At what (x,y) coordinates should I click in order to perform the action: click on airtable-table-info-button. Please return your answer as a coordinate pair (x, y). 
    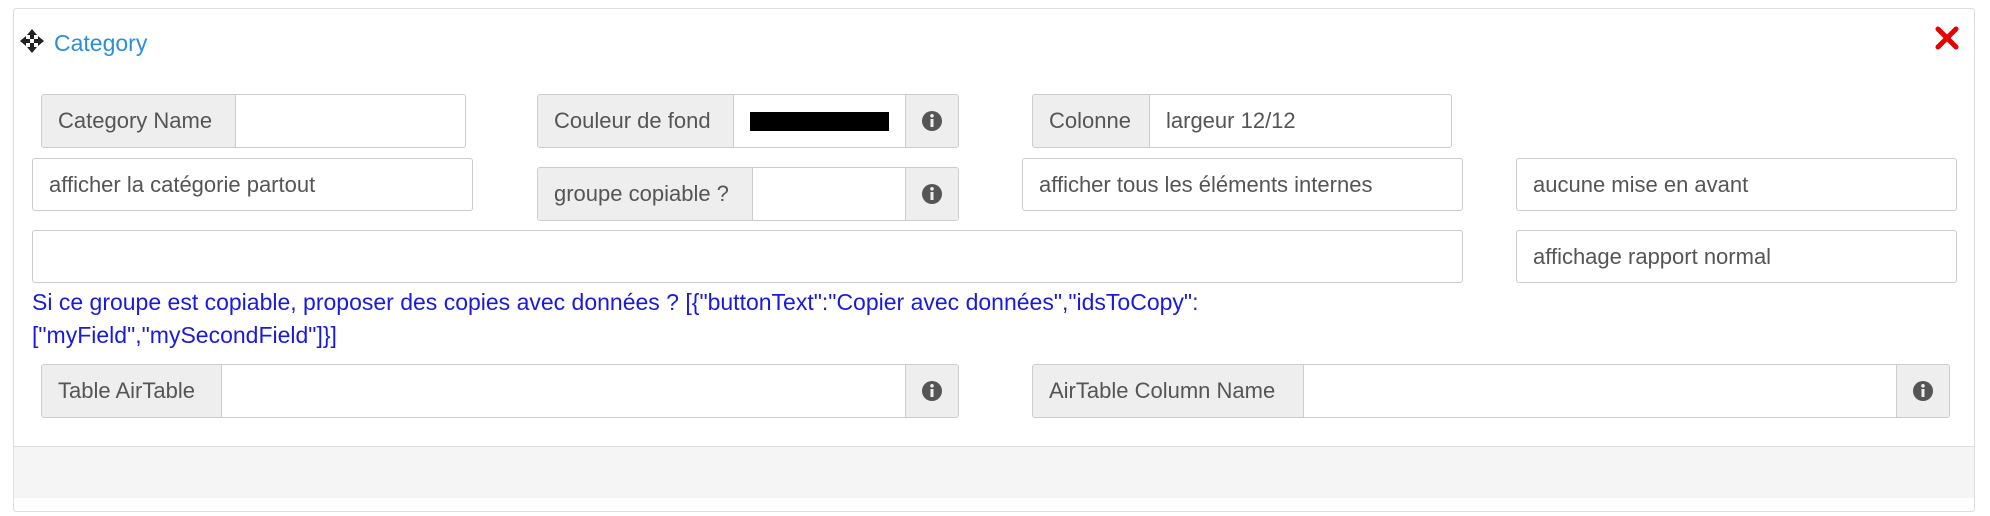
    Looking at the image, I should click on (931, 391).